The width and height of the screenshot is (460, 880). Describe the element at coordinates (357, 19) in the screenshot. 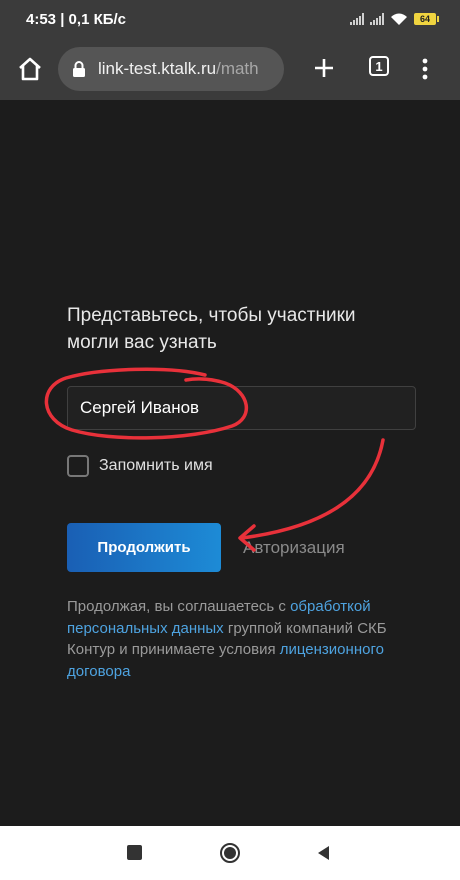

I see `signal-icon` at that location.